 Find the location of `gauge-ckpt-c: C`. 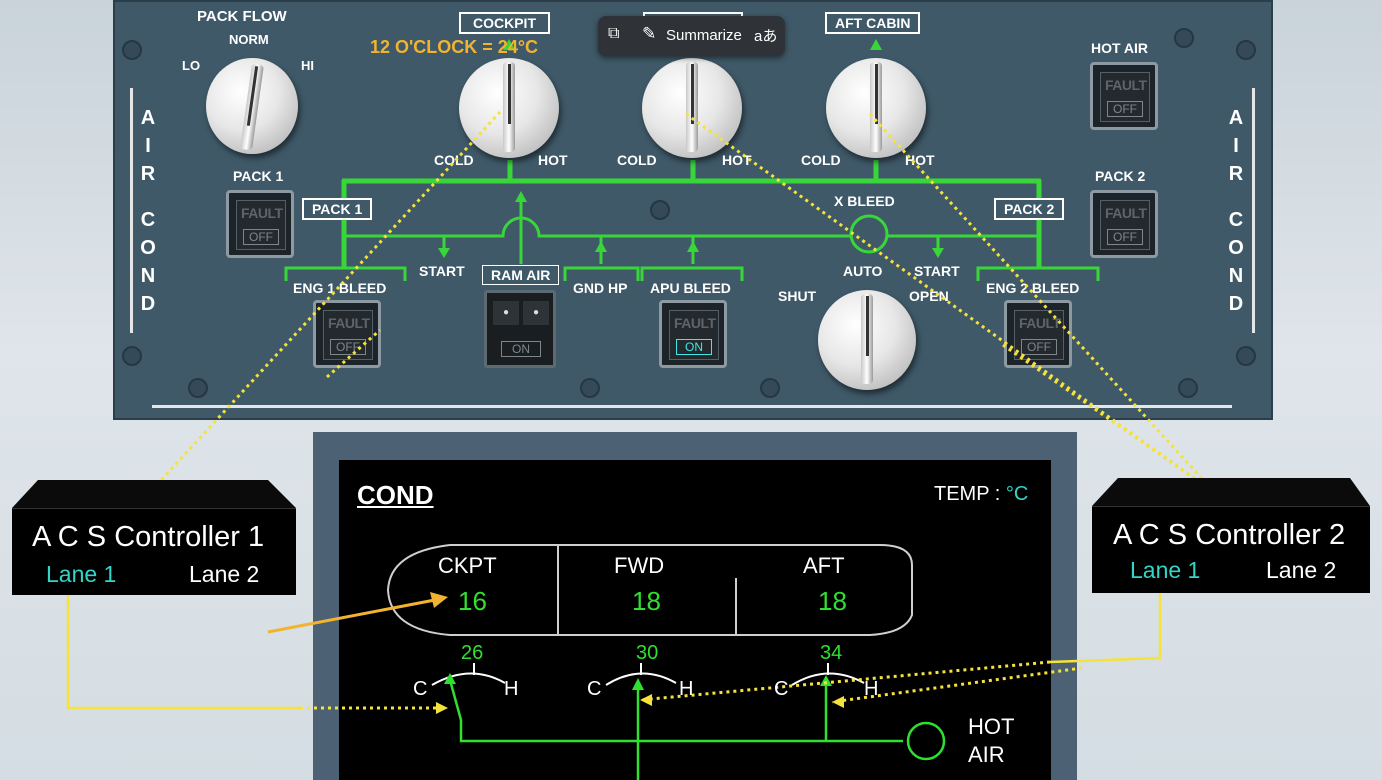

gauge-ckpt-c: C is located at coordinates (420, 689).